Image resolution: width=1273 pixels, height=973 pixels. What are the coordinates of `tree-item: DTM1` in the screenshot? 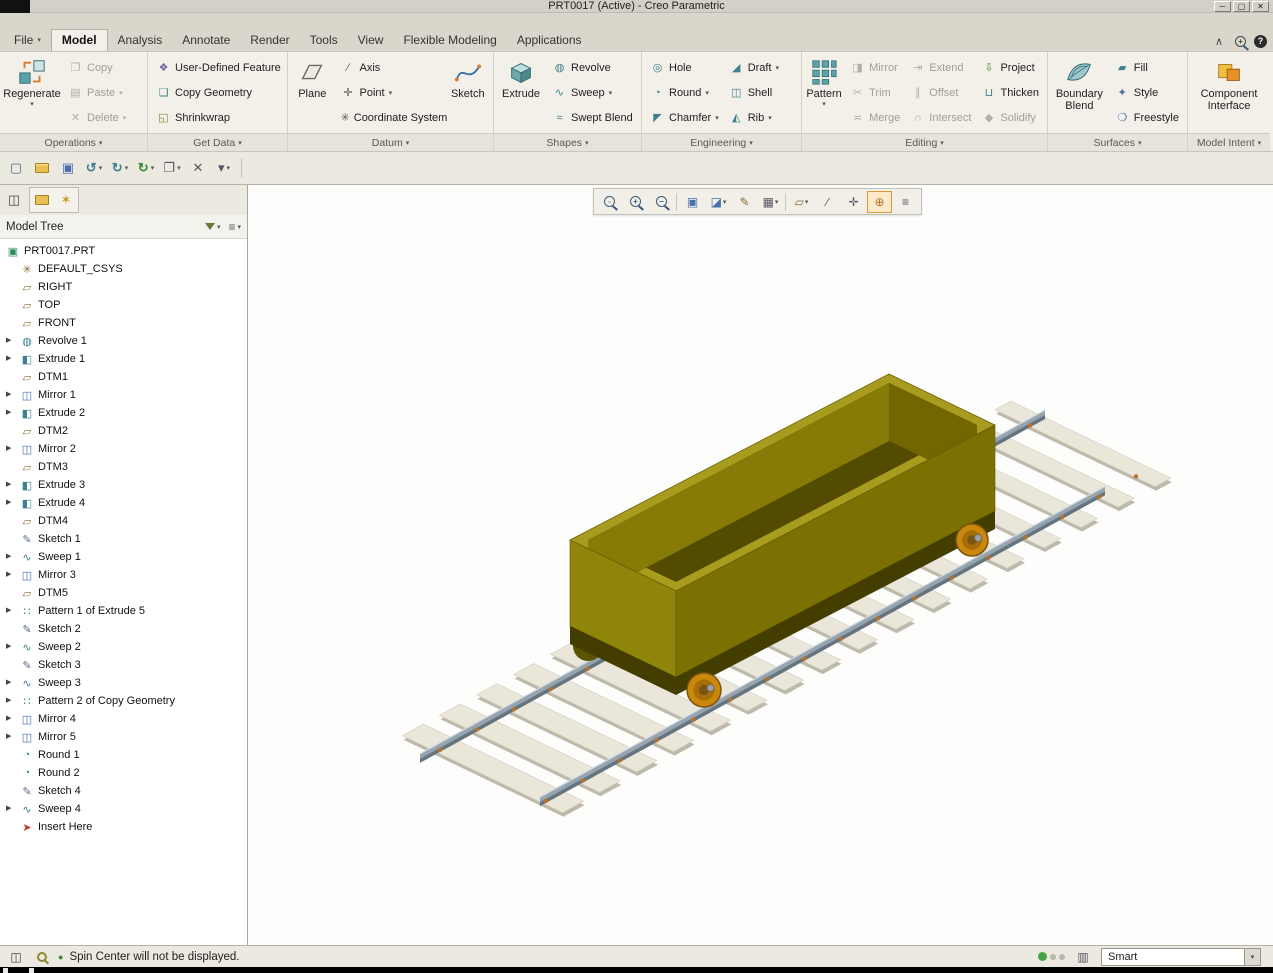 It's located at (123, 377).